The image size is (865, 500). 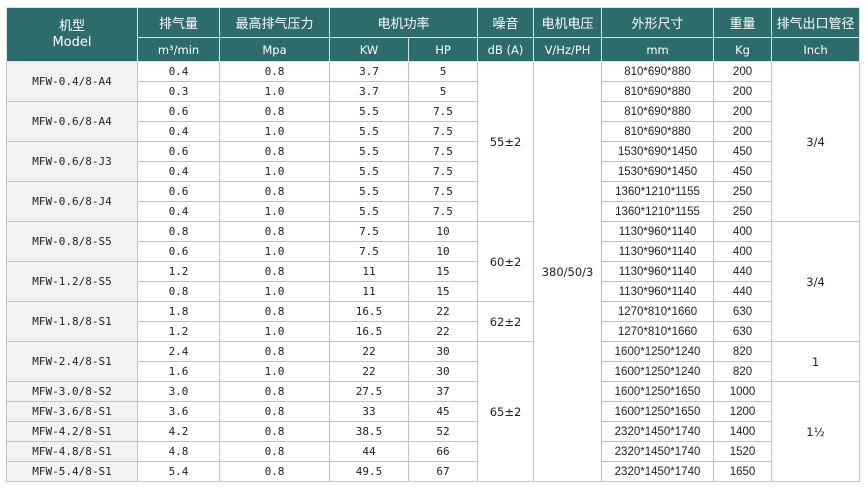 What do you see at coordinates (178, 91) in the screenshot?
I see `flow-cell: 0.3` at bounding box center [178, 91].